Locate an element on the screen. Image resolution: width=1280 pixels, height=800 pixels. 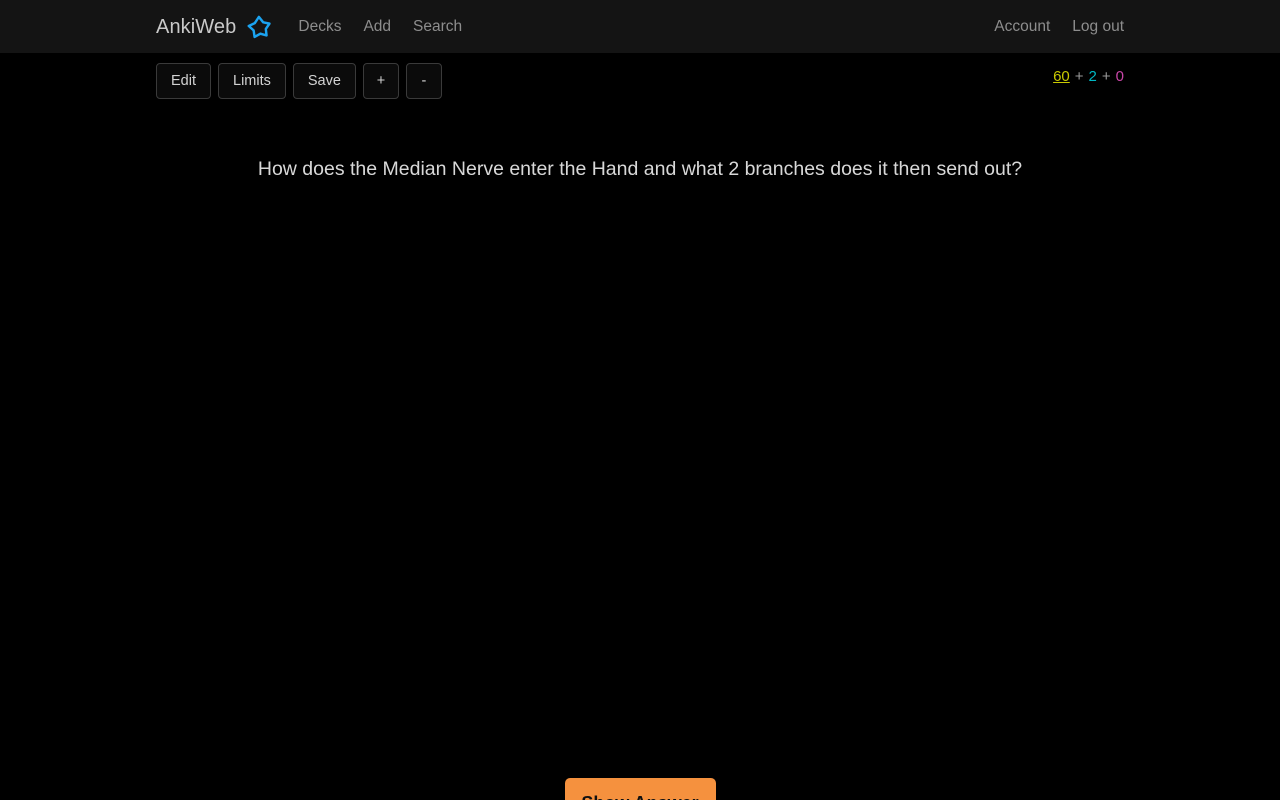
new-card-count: 60 is located at coordinates (1061, 76).